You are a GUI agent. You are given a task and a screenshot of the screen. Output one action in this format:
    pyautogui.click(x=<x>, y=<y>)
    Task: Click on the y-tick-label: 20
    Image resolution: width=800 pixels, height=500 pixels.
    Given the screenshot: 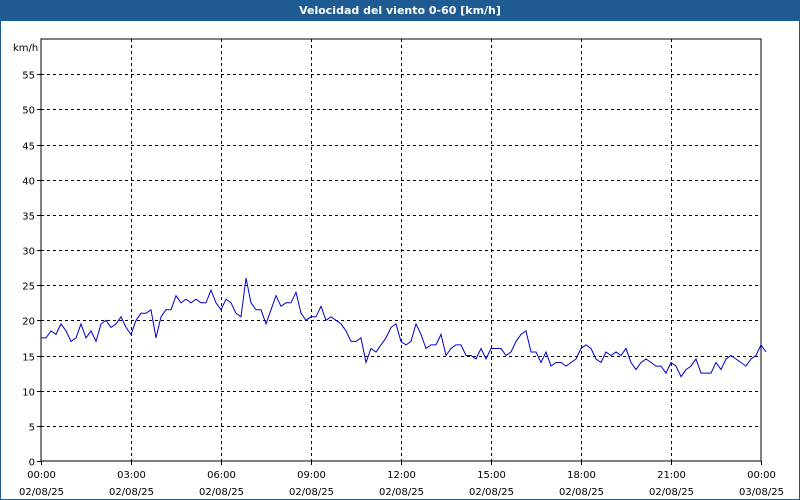 What is the action you would take?
    pyautogui.click(x=28, y=322)
    